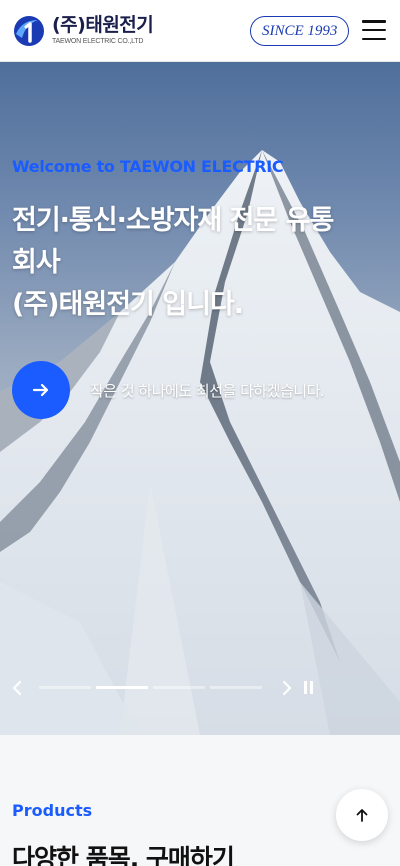  I want to click on logo-mark-icon, so click(29, 31).